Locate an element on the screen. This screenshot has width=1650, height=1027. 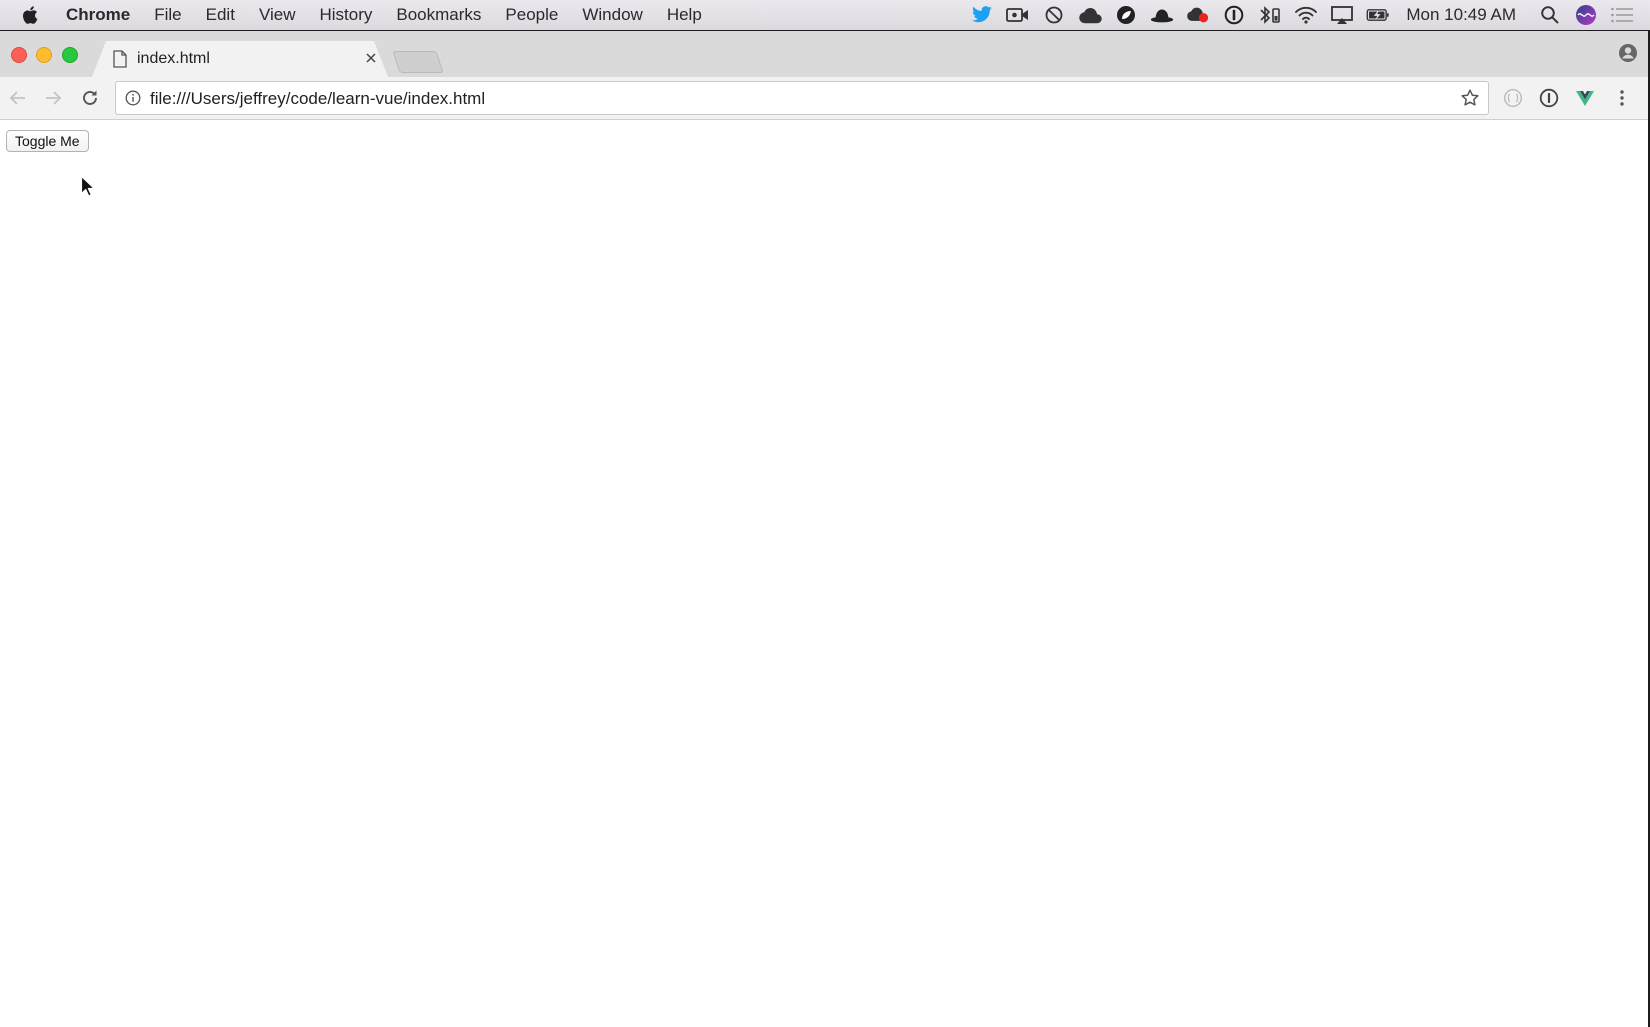
status-icons: Mon 10:49 AM is located at coordinates (1307, 15).